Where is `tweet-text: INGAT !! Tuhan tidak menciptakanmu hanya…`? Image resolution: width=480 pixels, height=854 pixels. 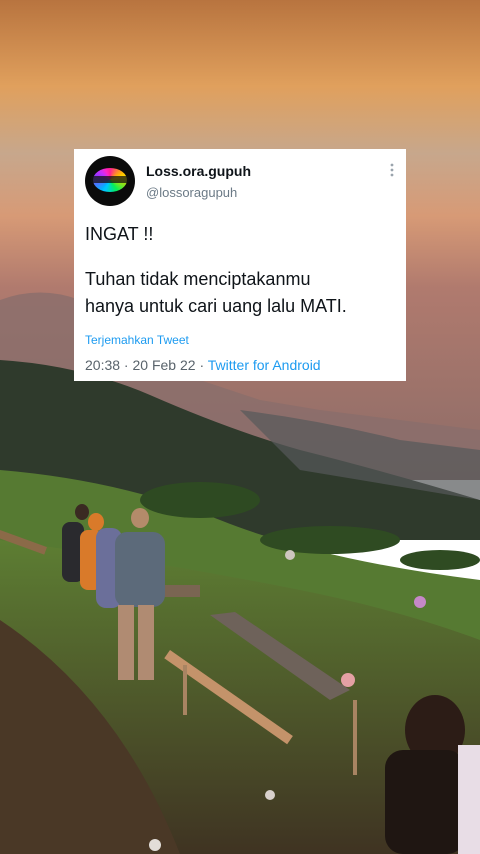
tweet-text: INGAT !! Tuhan tidak menciptakanmu hanya… is located at coordinates (240, 270).